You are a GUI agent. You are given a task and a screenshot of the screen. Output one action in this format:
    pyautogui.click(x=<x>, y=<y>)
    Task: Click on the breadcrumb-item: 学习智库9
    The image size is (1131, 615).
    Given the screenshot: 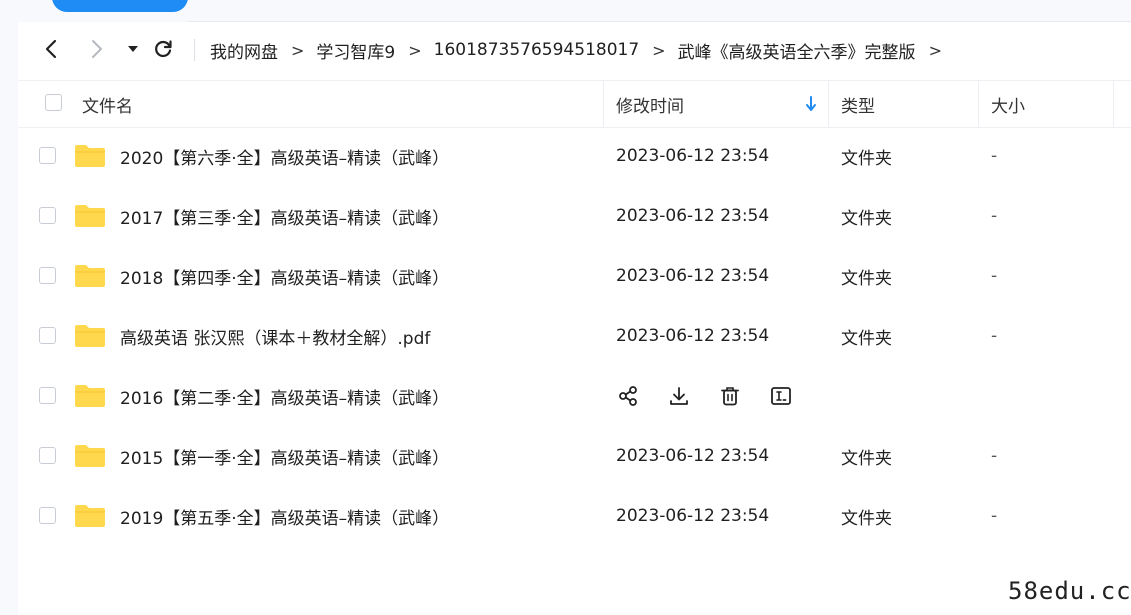 What is the action you would take?
    pyautogui.click(x=355, y=50)
    